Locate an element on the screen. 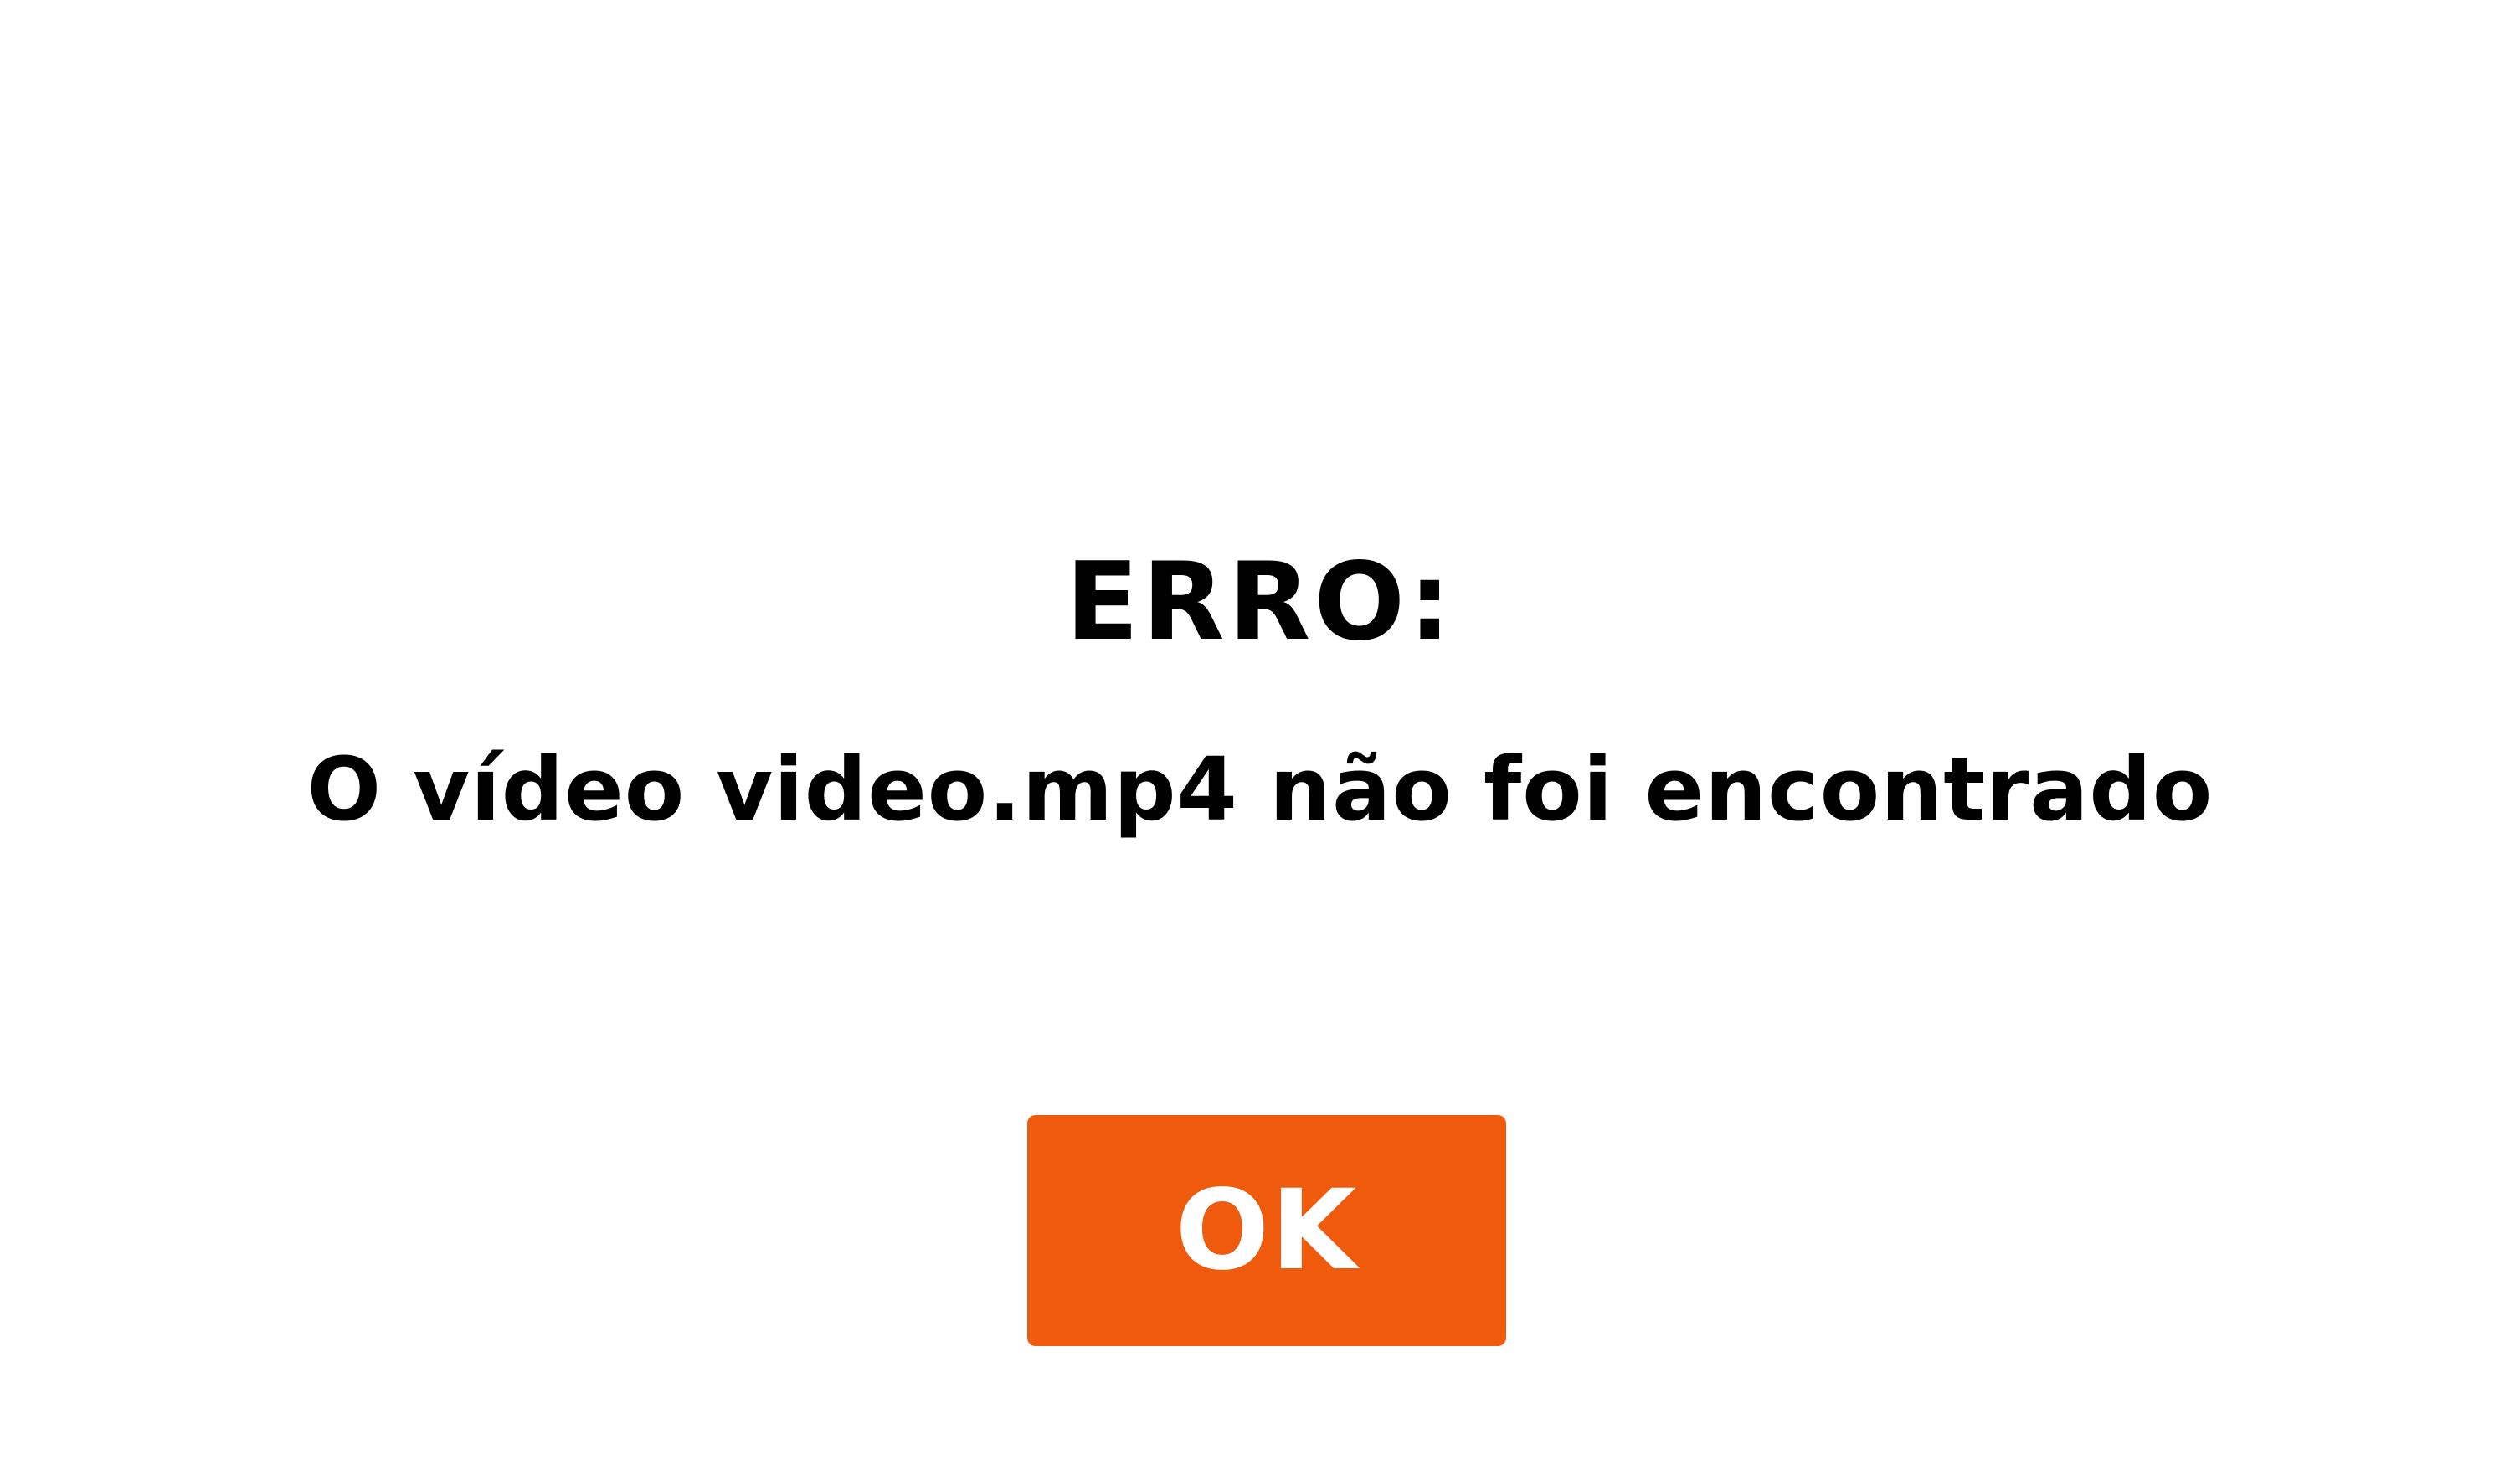 This screenshot has width=2520, height=1465. error-message: O vídeo video.mp4 não foi encontrado is located at coordinates (1260, 789).